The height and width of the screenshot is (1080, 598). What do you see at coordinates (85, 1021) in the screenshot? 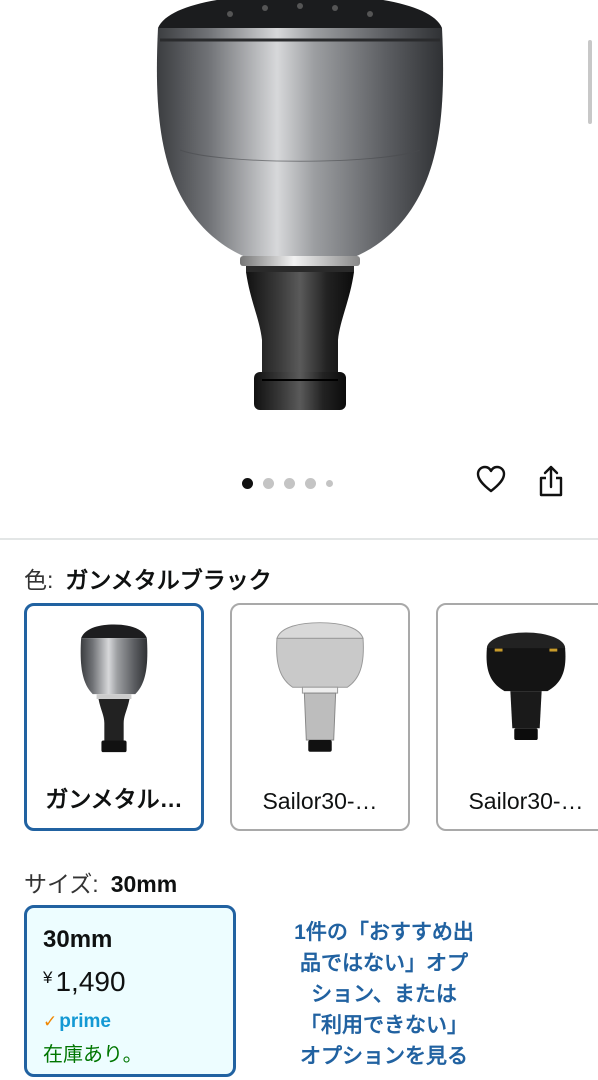
I see `prime-label: prime` at bounding box center [85, 1021].